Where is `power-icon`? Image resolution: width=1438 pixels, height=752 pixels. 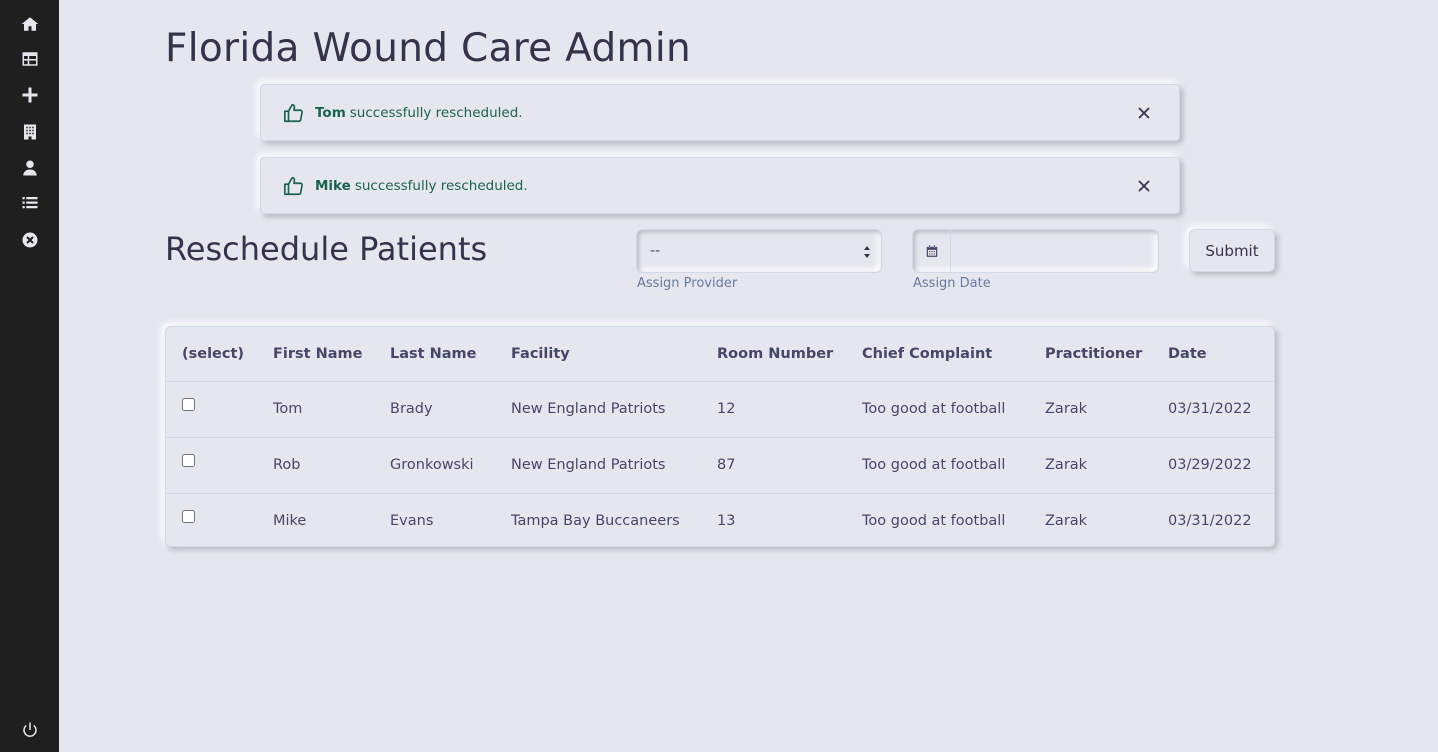 power-icon is located at coordinates (30, 730).